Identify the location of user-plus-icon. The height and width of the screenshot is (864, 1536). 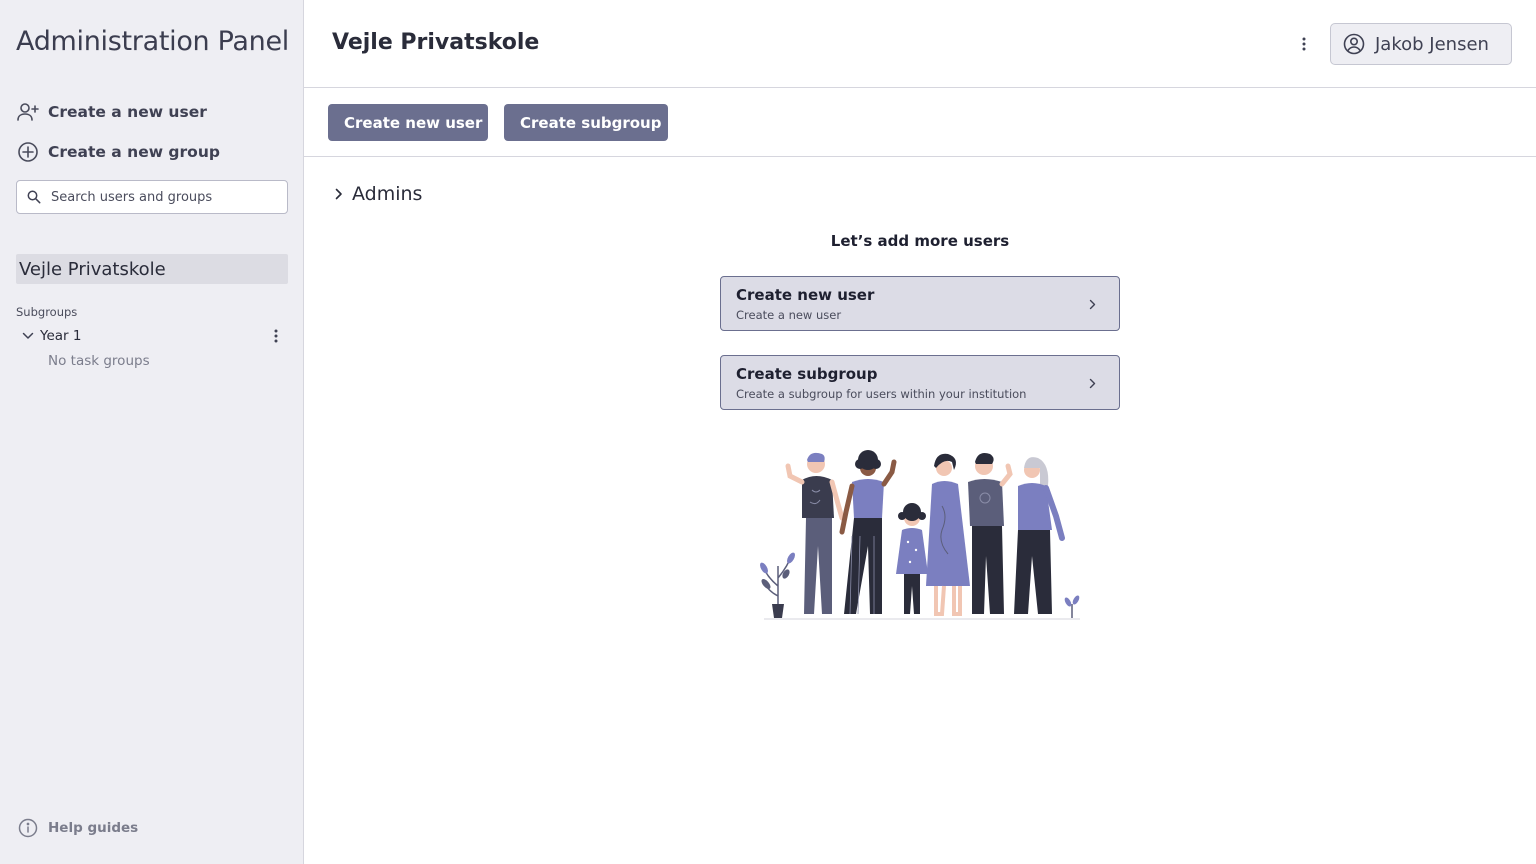
(28, 112).